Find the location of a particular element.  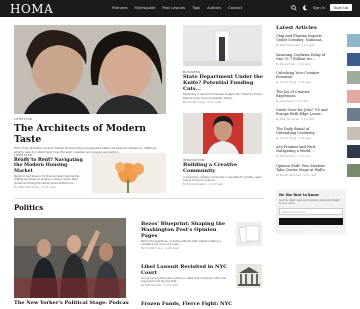

politics-article-b-title: Libel Lawsuit Revisited in NYC Court is located at coordinates (186, 270).